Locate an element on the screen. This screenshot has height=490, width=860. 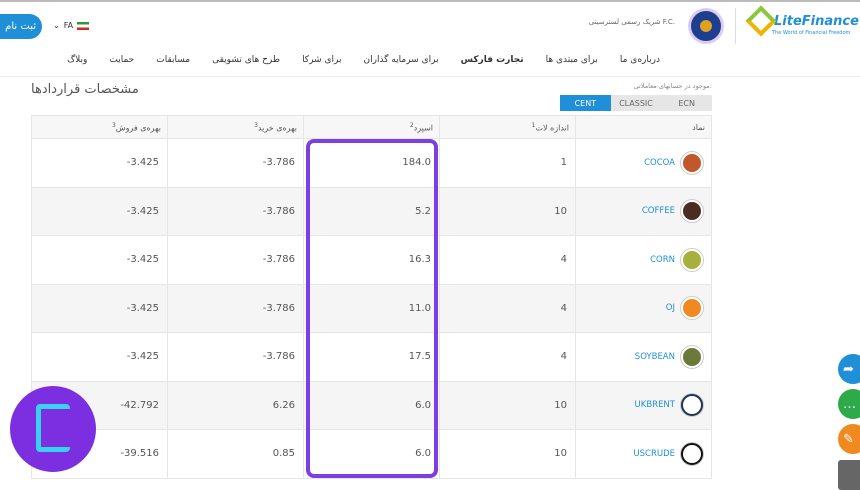
cell-symbol: COFFEE is located at coordinates (643, 211).